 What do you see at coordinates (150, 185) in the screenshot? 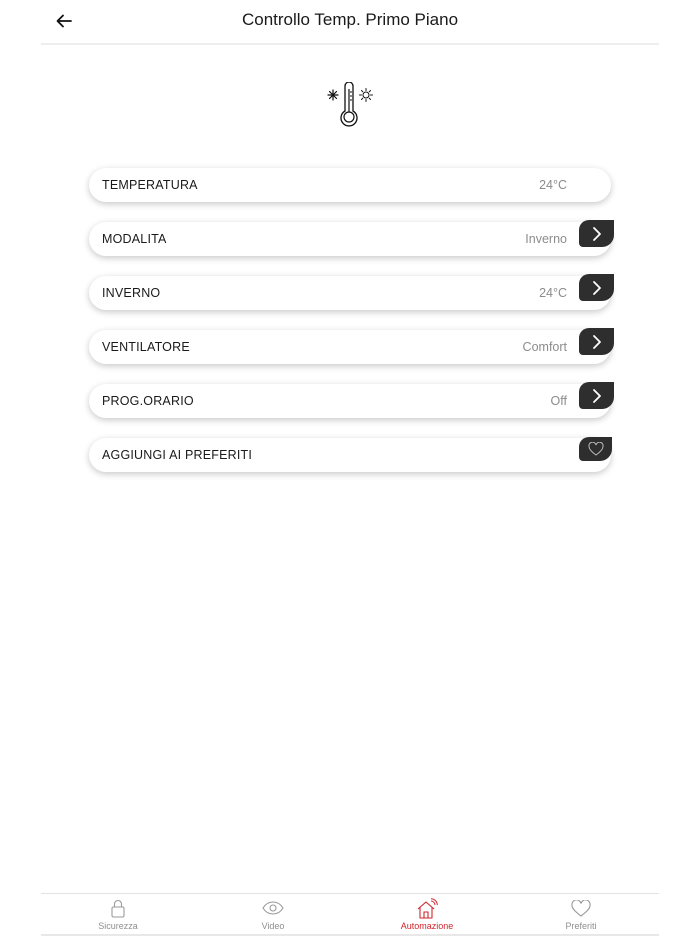
I see `row-label: TEMPERATURA` at bounding box center [150, 185].